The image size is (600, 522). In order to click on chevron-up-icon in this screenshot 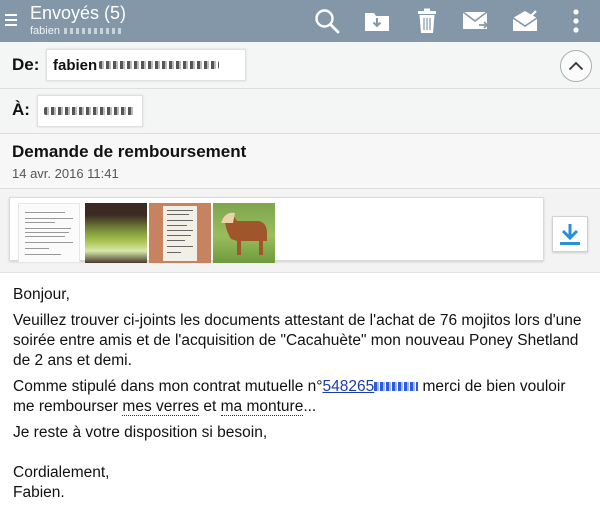, I will do `click(576, 66)`.